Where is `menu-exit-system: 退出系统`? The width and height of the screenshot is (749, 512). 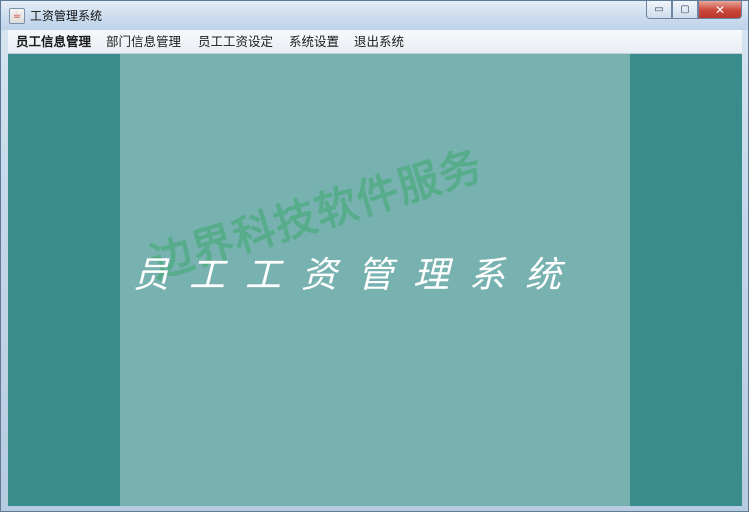
menu-exit-system: 退出系统 is located at coordinates (379, 41).